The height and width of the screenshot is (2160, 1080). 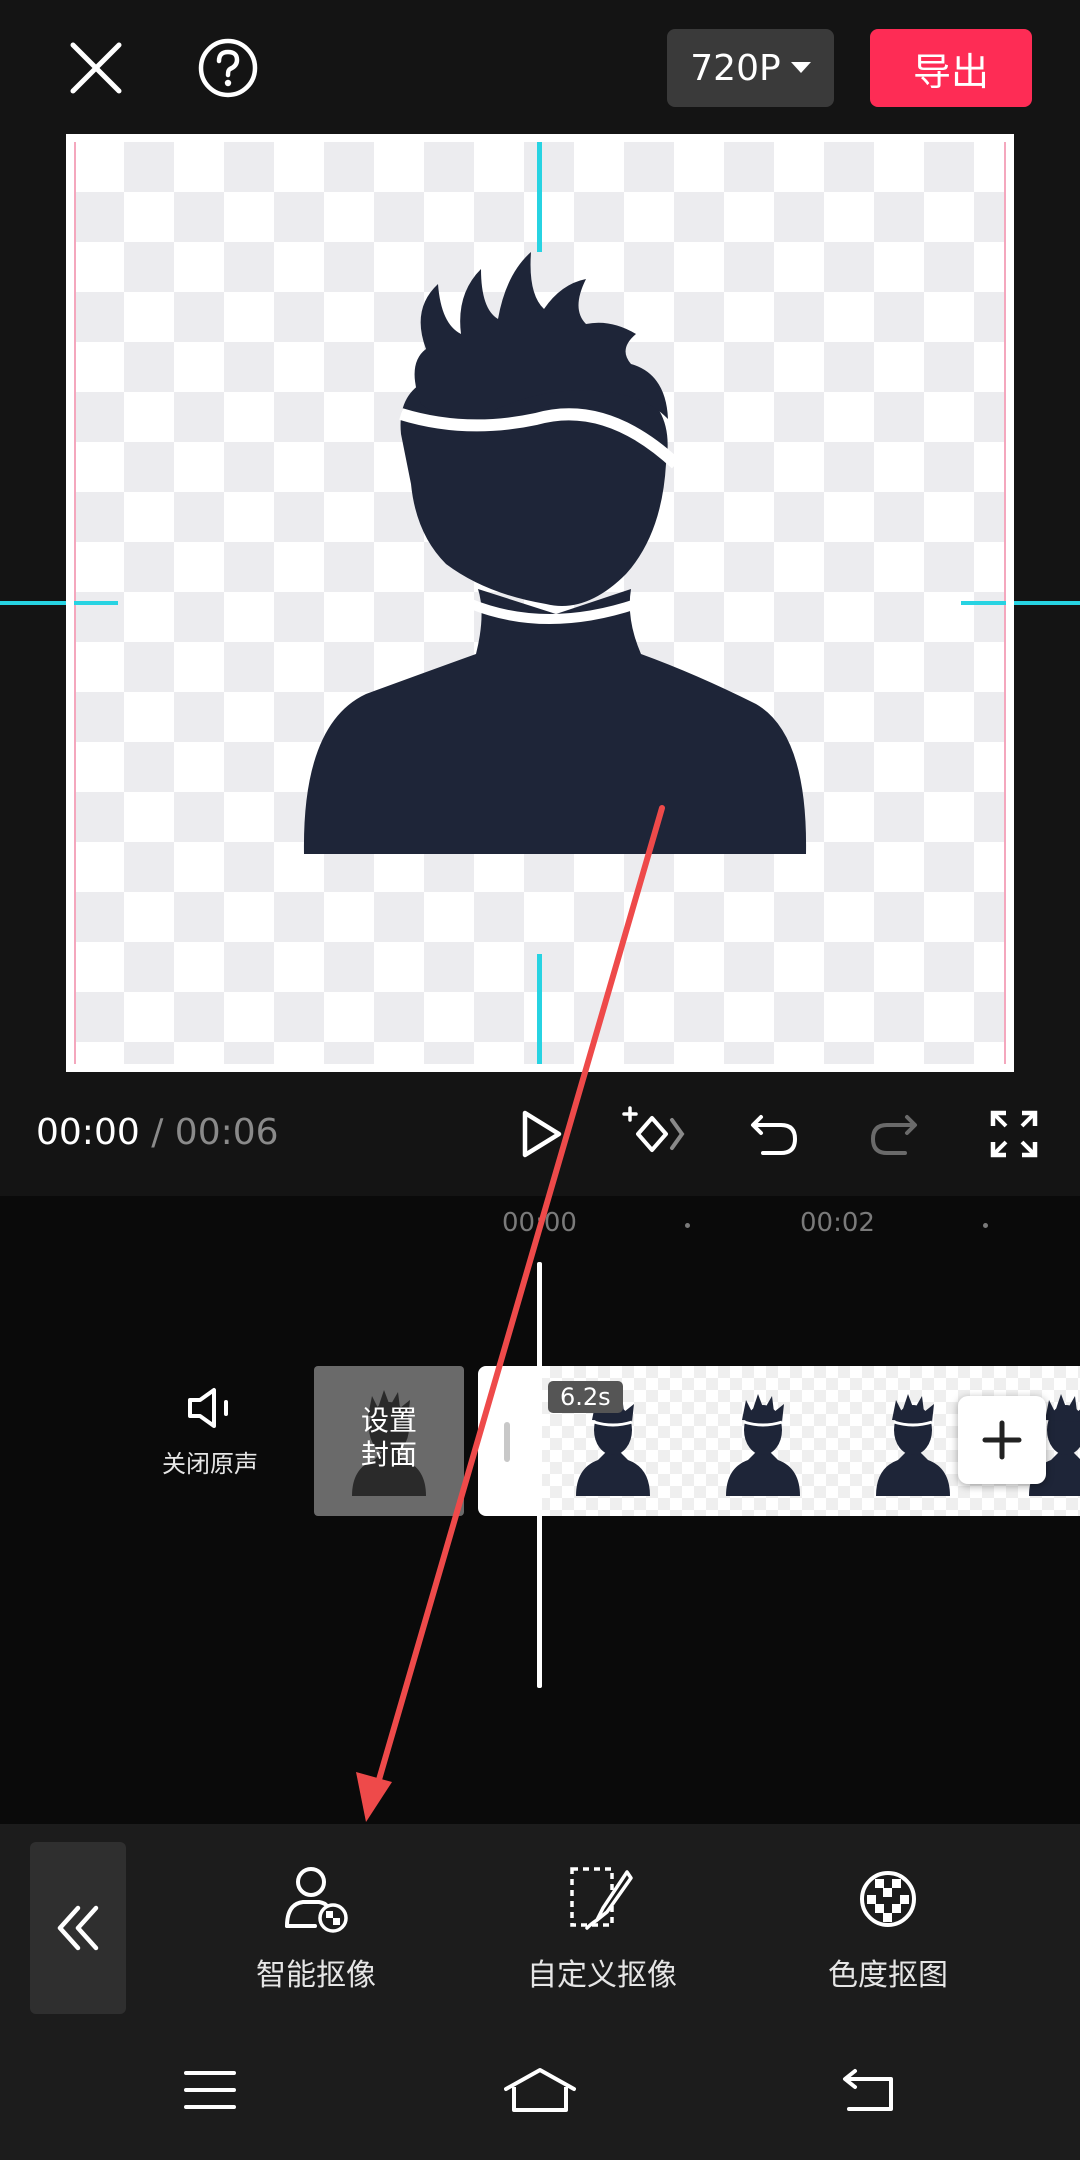 I want to click on current-time: 00:00, so click(x=88, y=1132).